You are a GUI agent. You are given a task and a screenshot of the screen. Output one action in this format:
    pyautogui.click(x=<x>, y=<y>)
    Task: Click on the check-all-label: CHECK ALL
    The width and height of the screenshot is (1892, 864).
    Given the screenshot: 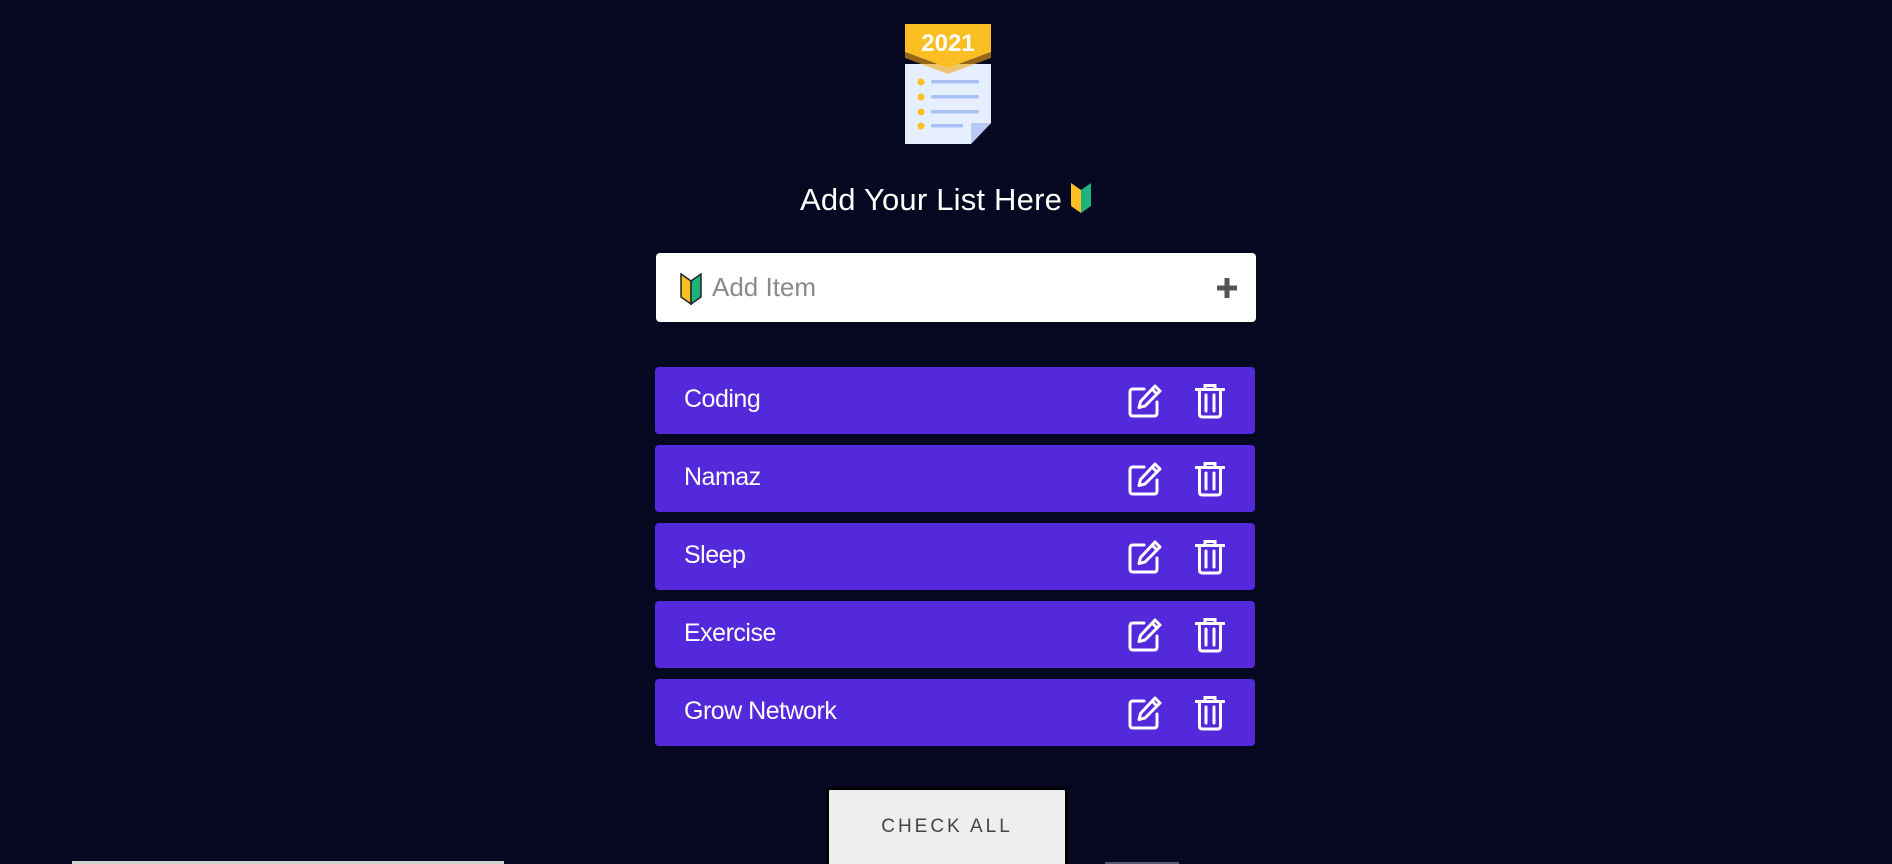 What is the action you would take?
    pyautogui.click(x=947, y=826)
    